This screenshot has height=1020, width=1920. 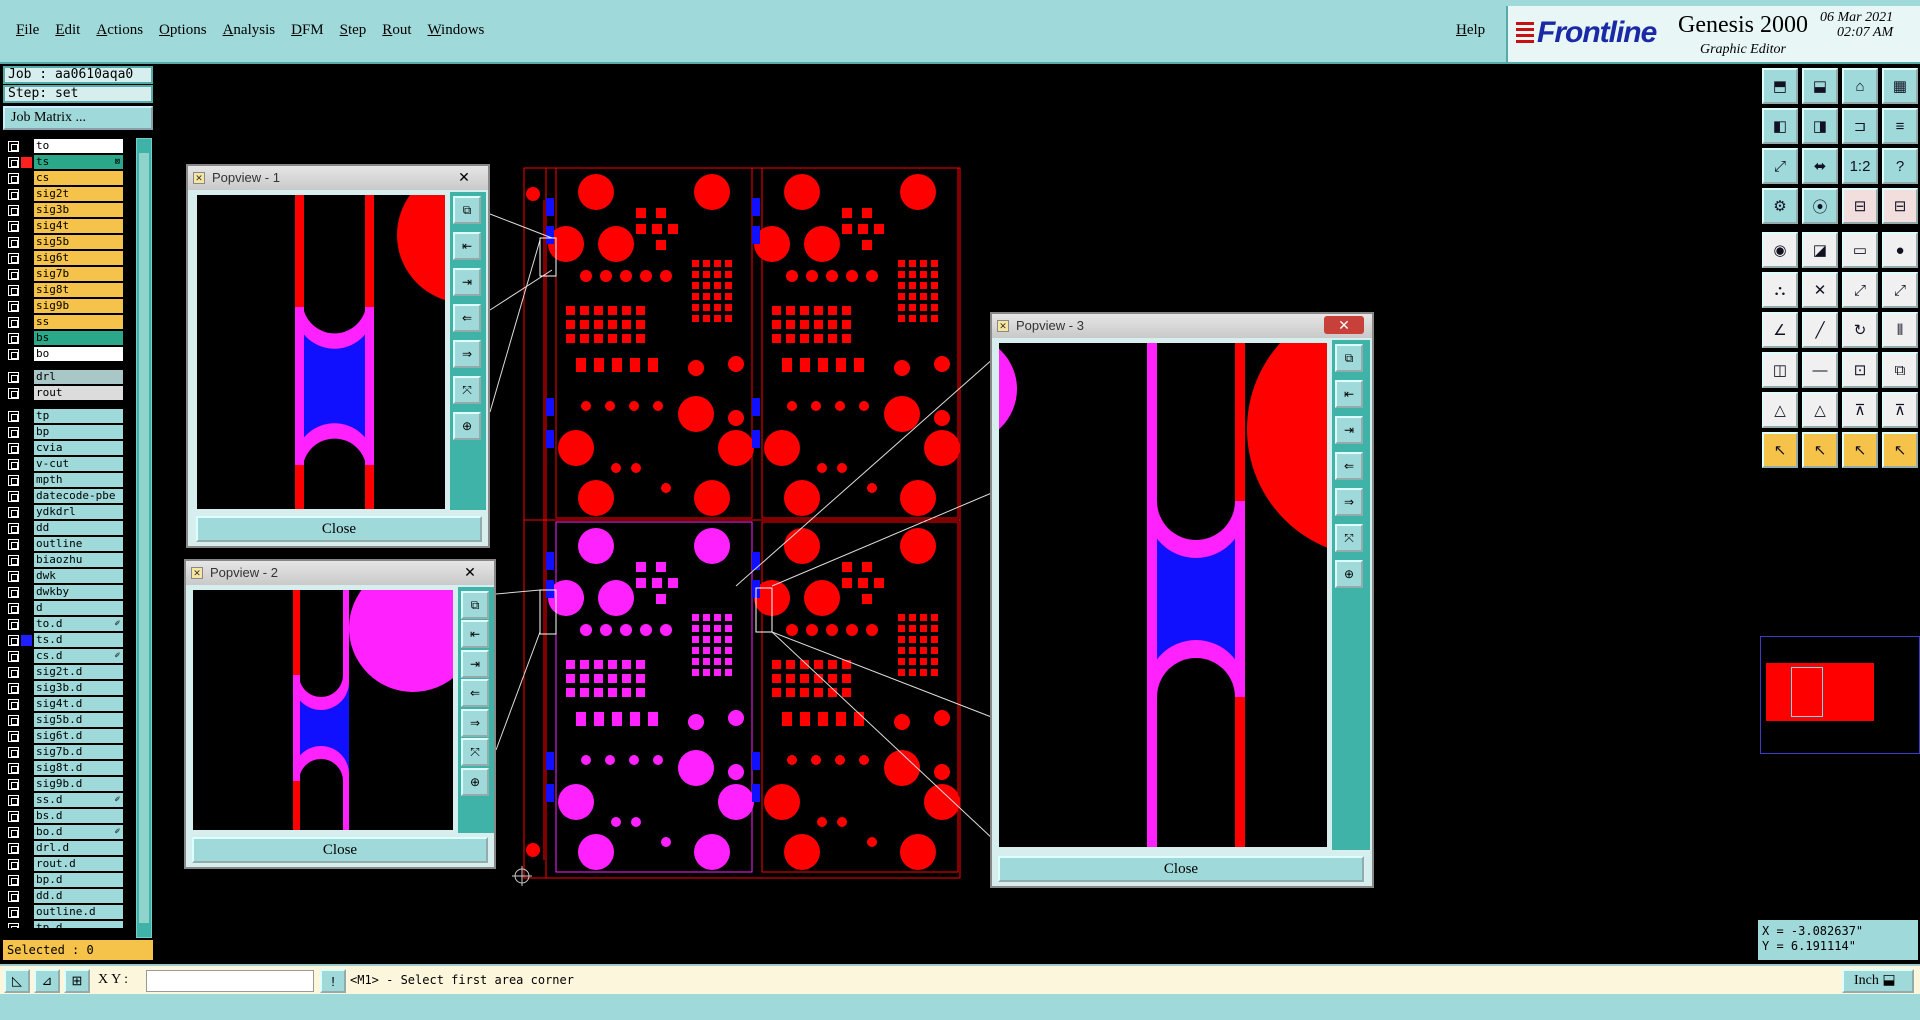 I want to click on layer-row: to, so click(x=63, y=146).